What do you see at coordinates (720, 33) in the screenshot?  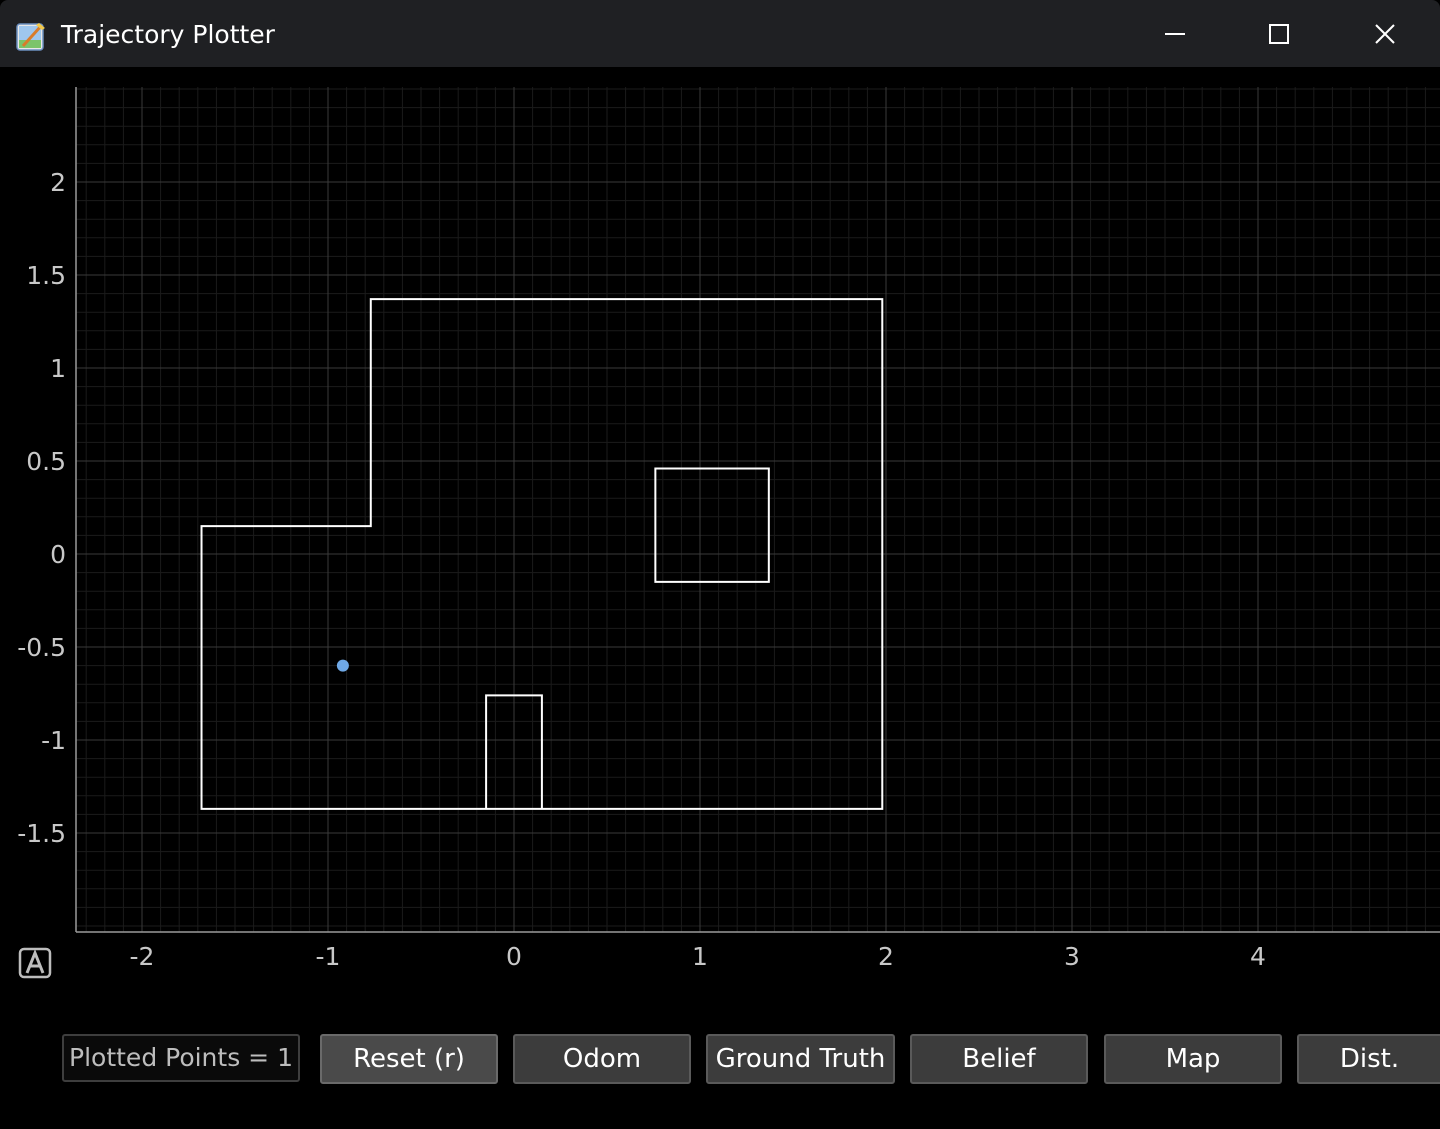 I see `title-bar: Trajectory Plotter` at bounding box center [720, 33].